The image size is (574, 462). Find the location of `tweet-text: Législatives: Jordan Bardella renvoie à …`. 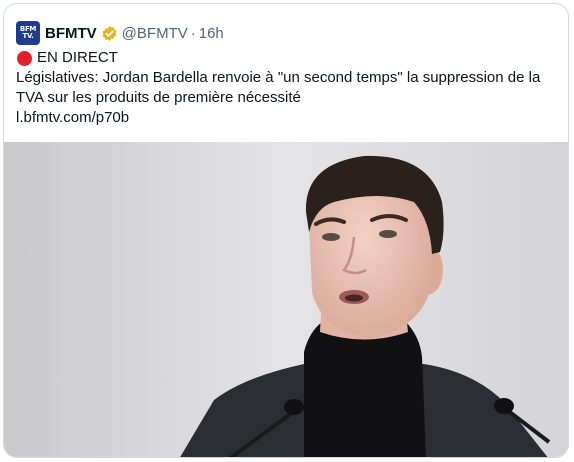

tweet-text: Législatives: Jordan Bardella renvoie à … is located at coordinates (278, 87).